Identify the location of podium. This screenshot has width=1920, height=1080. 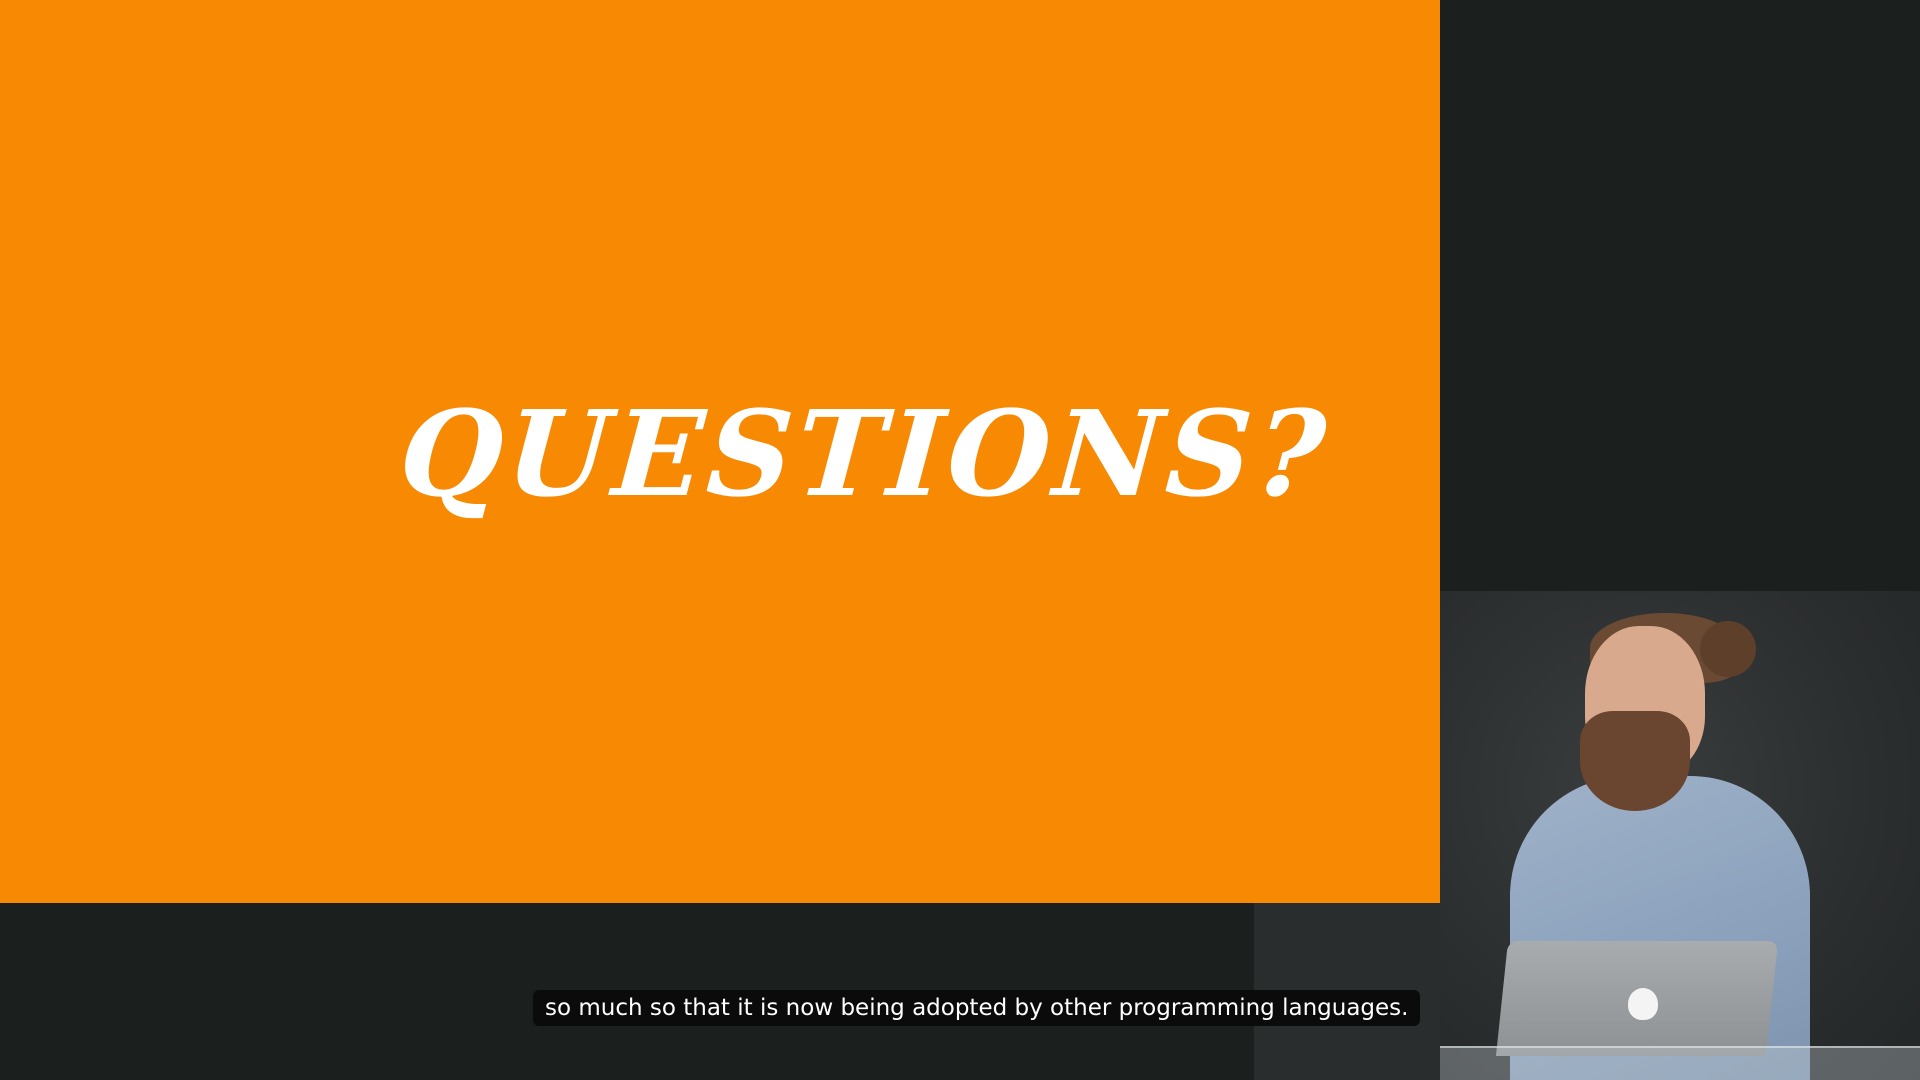
(1680, 1063).